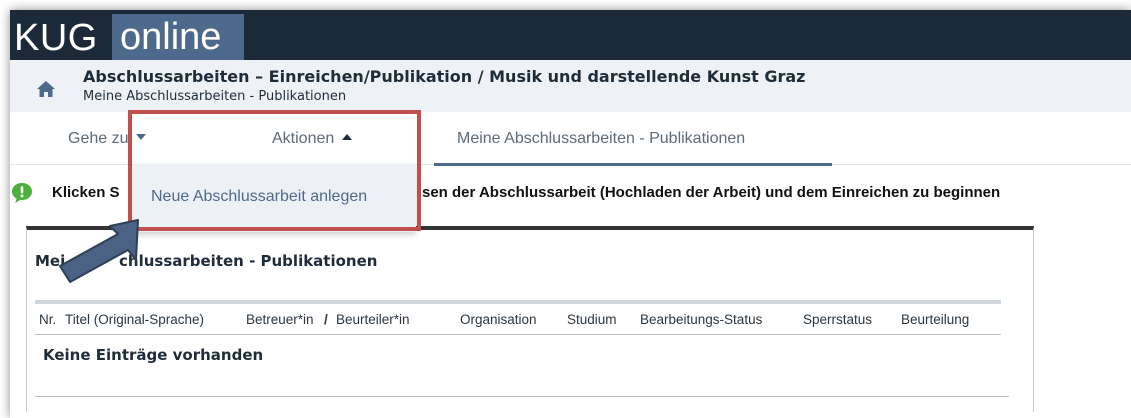 This screenshot has height=418, width=1131. I want to click on home-icon, so click(46, 89).